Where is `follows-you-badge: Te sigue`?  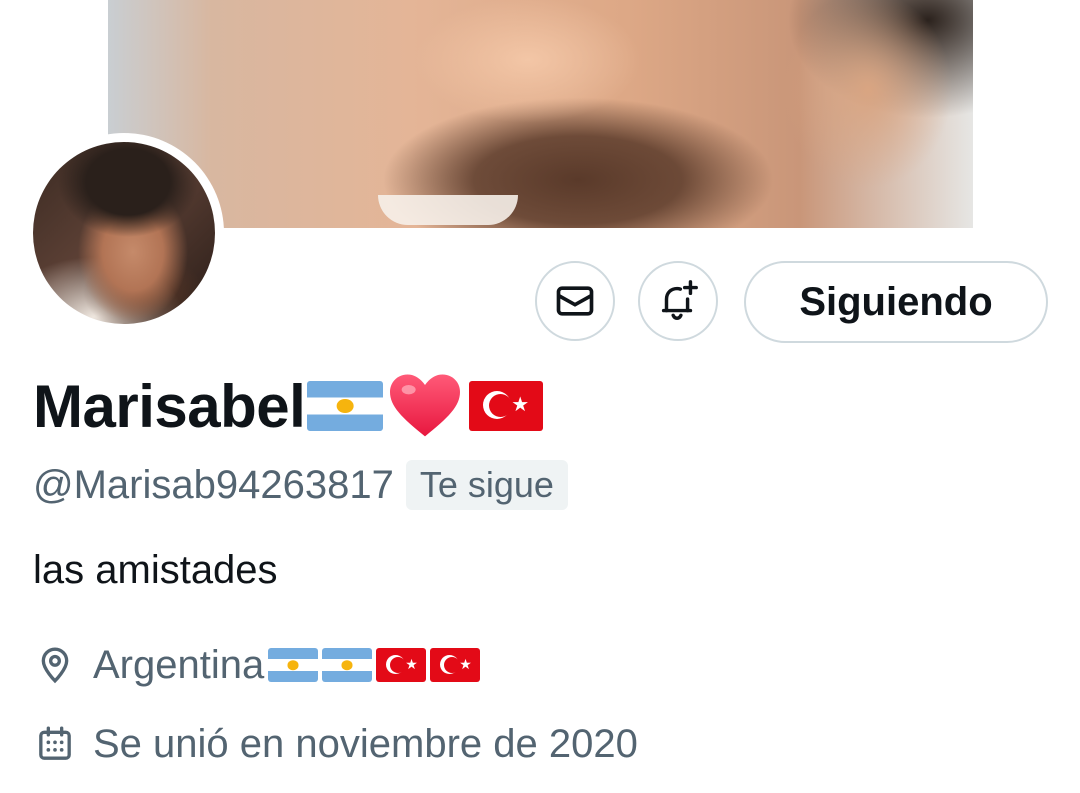 follows-you-badge: Te sigue is located at coordinates (486, 485).